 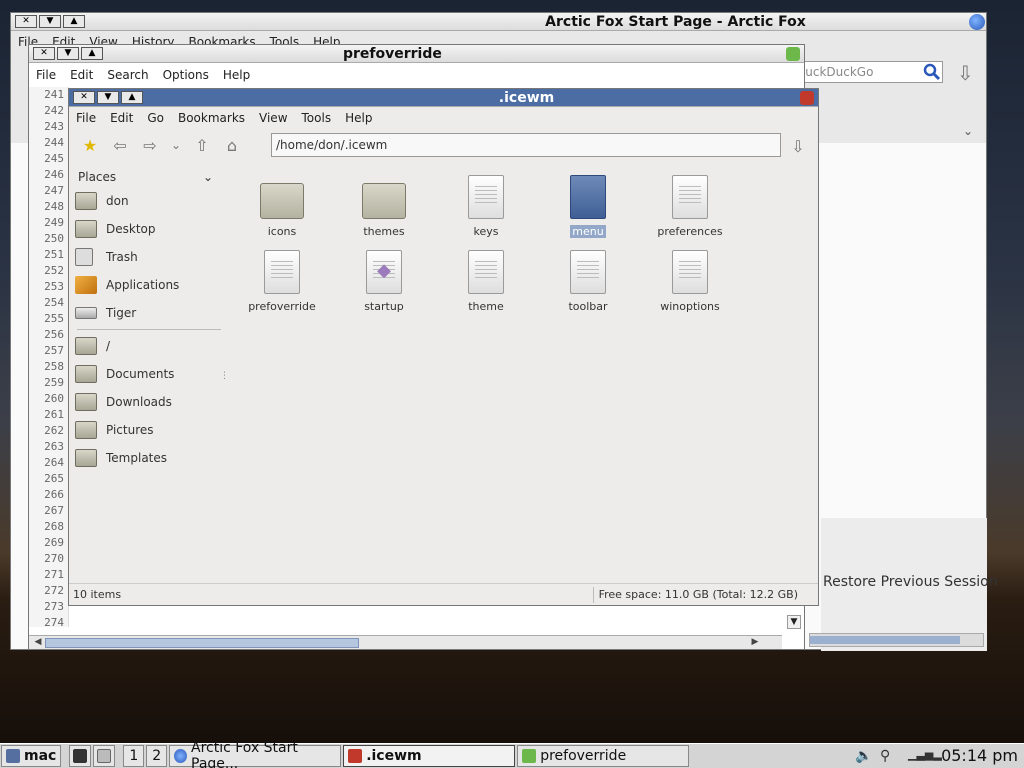 What do you see at coordinates (392, 53) in the screenshot?
I see `window-title: prefoverride` at bounding box center [392, 53].